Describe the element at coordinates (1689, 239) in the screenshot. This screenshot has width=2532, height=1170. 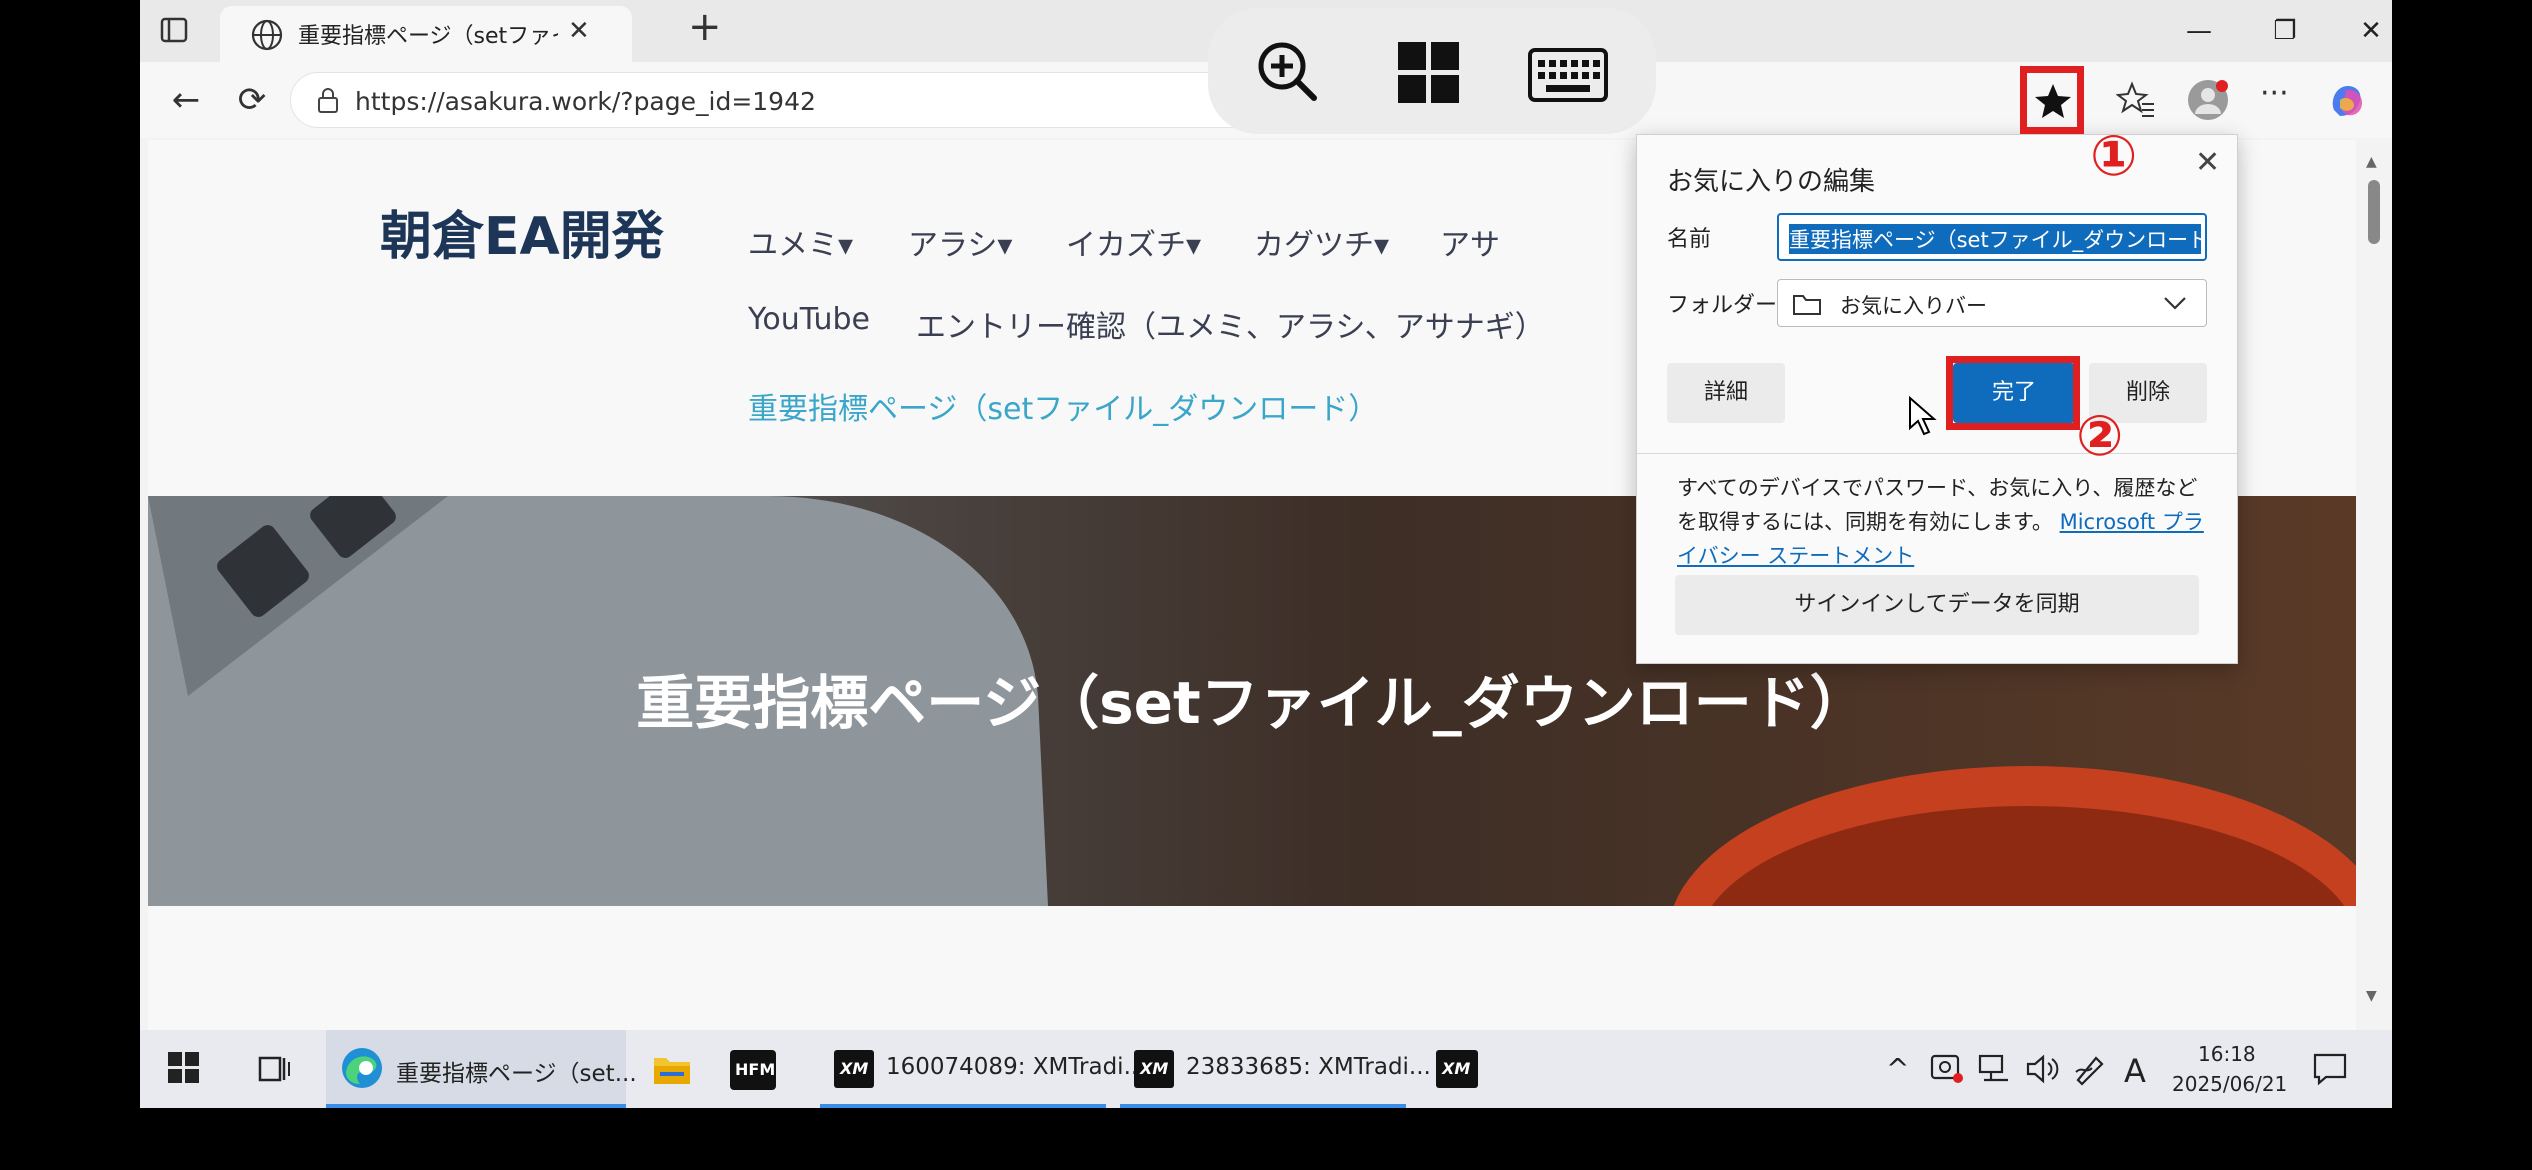
I see `name-label: 名前` at that location.